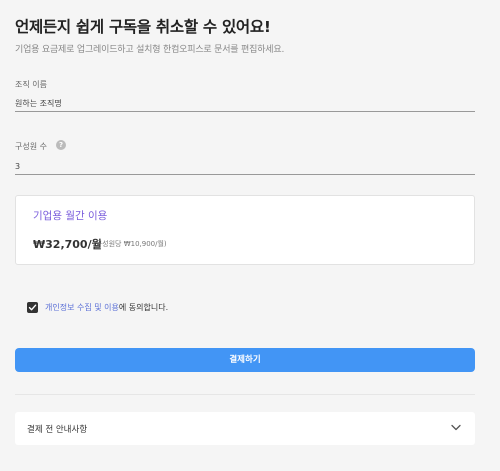 The image size is (500, 471). Describe the element at coordinates (150, 50) in the screenshot. I see `page-subtitle: 기업용 요금제로 업그레이드하고 설치형 한컴오피스로 문서를 편집하세요.` at that location.